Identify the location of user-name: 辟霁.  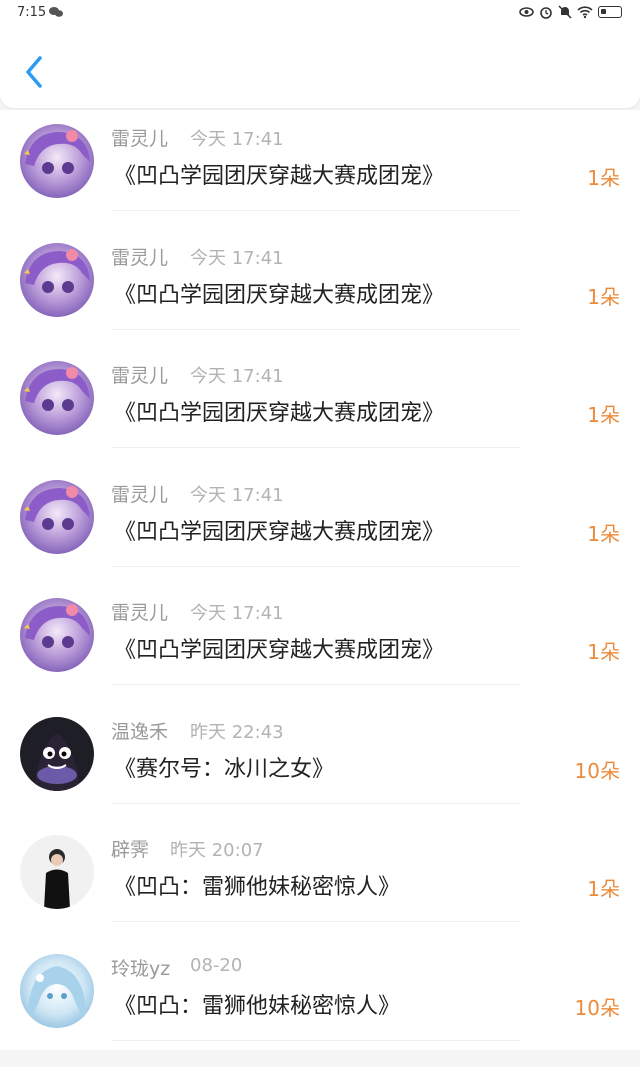
(130, 850).